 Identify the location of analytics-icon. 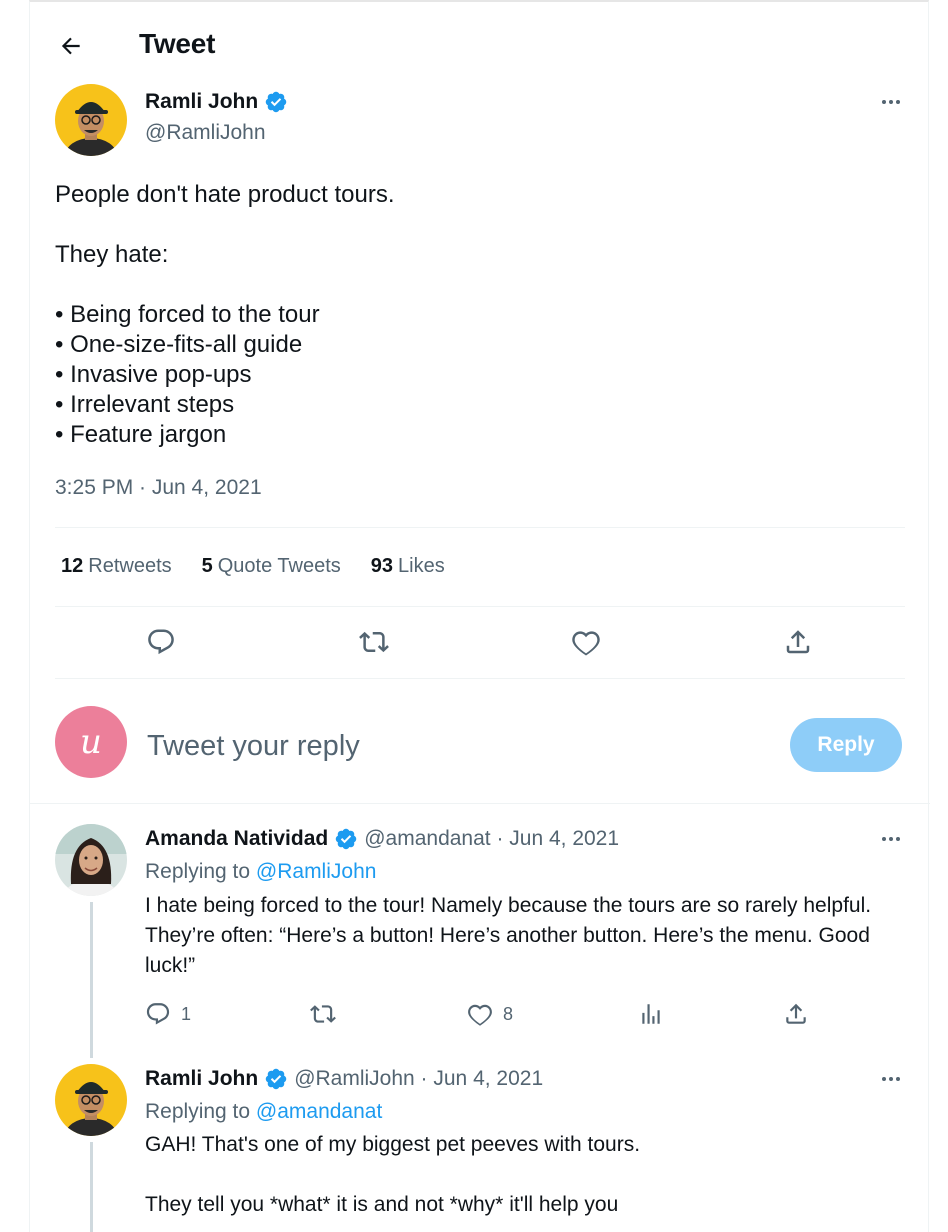
(651, 1014).